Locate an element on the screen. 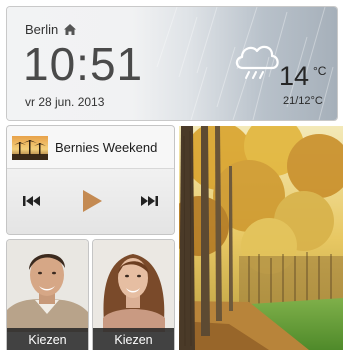 This screenshot has height=350, width=343. current-temperature: 14 is located at coordinates (294, 76).